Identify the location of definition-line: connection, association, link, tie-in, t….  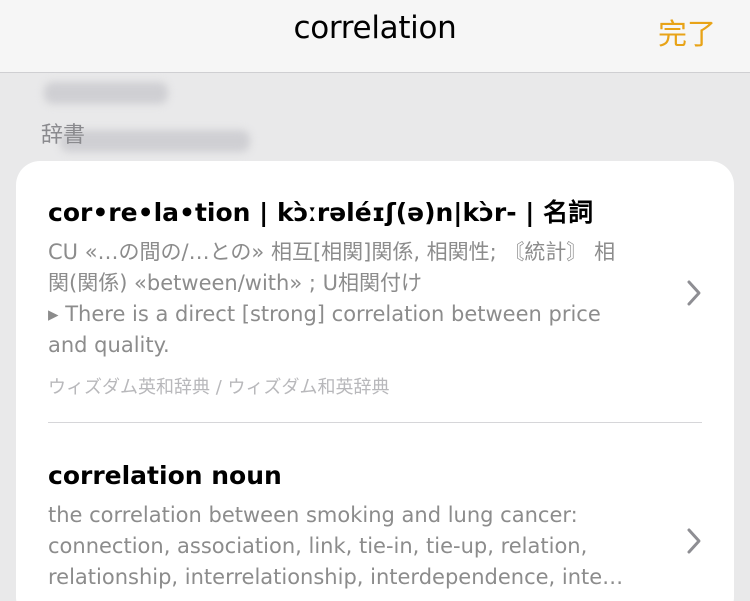
(318, 546).